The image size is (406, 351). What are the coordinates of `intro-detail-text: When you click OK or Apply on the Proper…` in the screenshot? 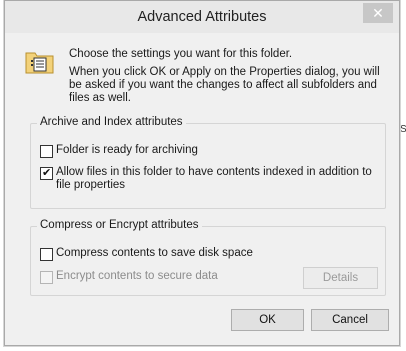 It's located at (224, 85).